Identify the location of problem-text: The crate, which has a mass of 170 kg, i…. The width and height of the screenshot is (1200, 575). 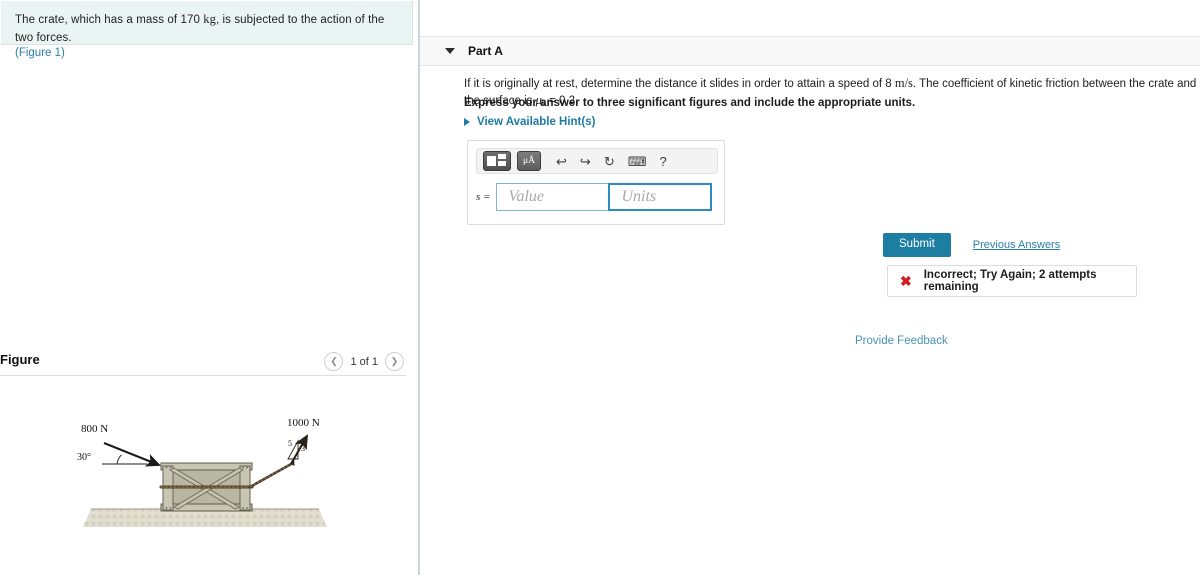
(199, 28).